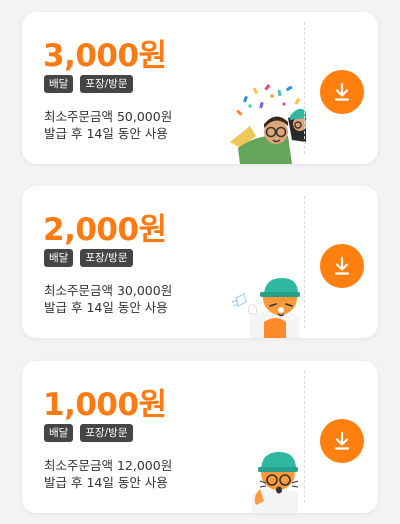 The width and height of the screenshot is (400, 524). Describe the element at coordinates (108, 116) in the screenshot. I see `min-order-text: 최소주문금액 50,000원` at that location.